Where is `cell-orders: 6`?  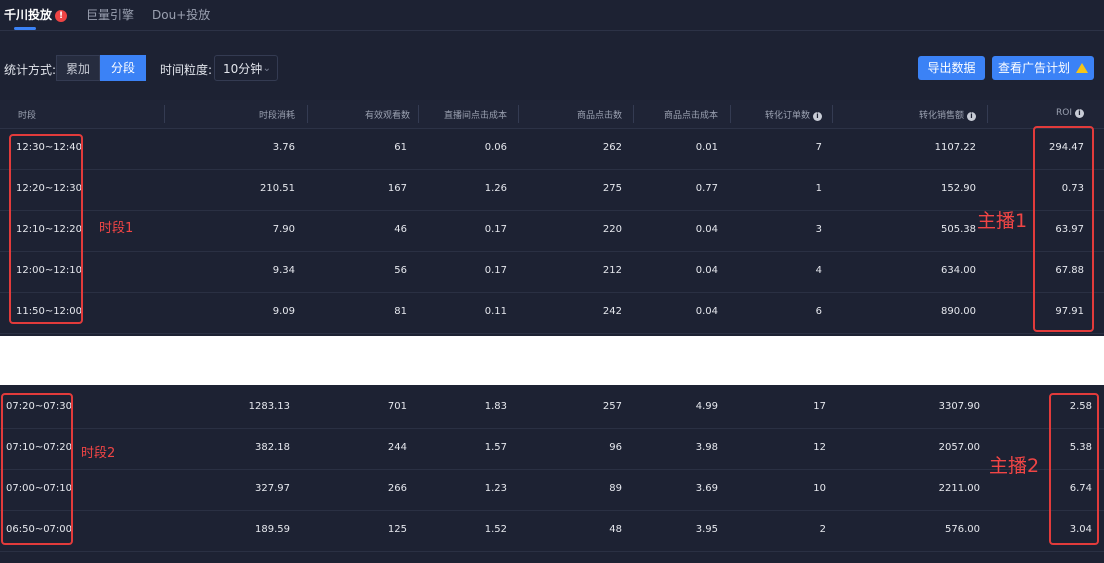 cell-orders: 6 is located at coordinates (818, 311).